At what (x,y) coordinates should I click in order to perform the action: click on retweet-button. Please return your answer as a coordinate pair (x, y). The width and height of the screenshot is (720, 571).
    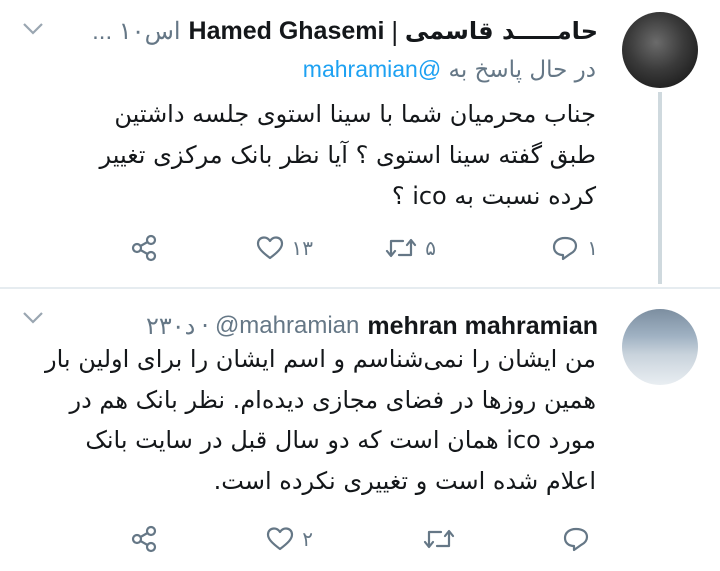
    Looking at the image, I should click on (443, 539).